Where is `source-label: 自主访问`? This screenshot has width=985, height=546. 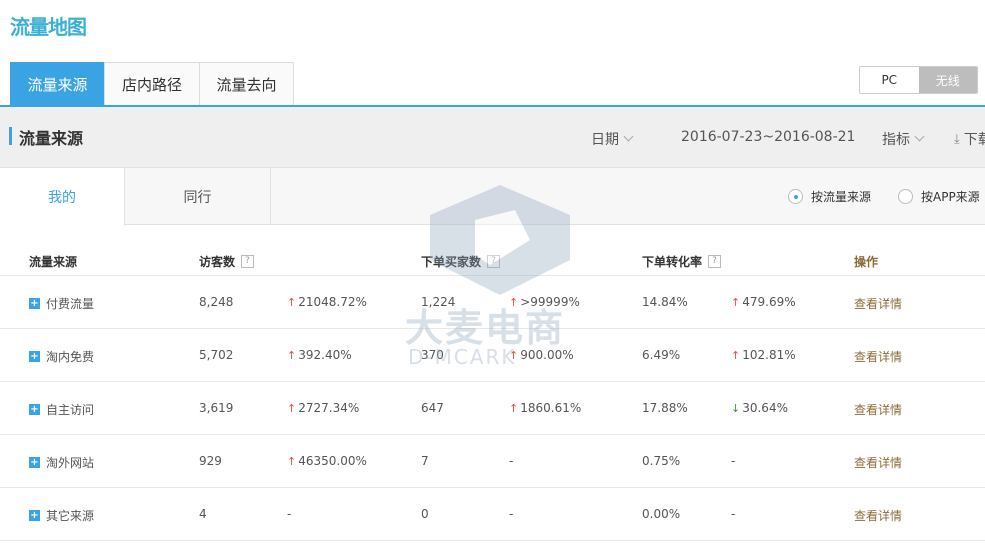 source-label: 自主访问 is located at coordinates (70, 410).